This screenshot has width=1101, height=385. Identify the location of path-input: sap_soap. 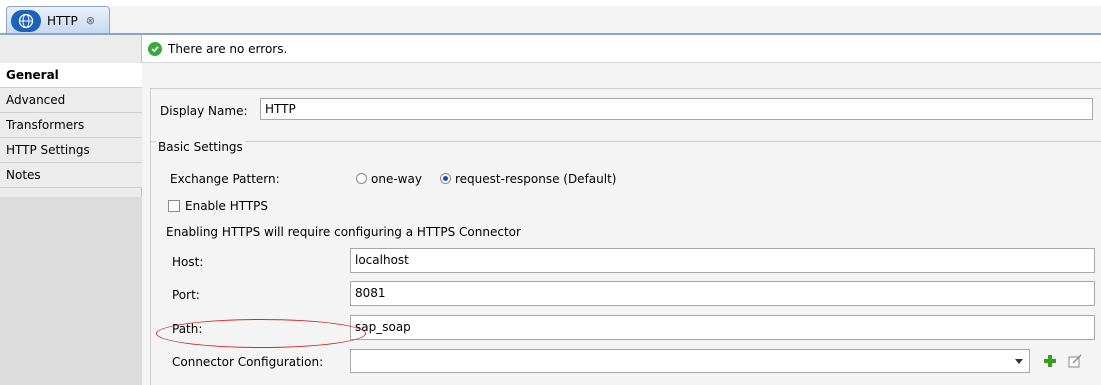
(722, 327).